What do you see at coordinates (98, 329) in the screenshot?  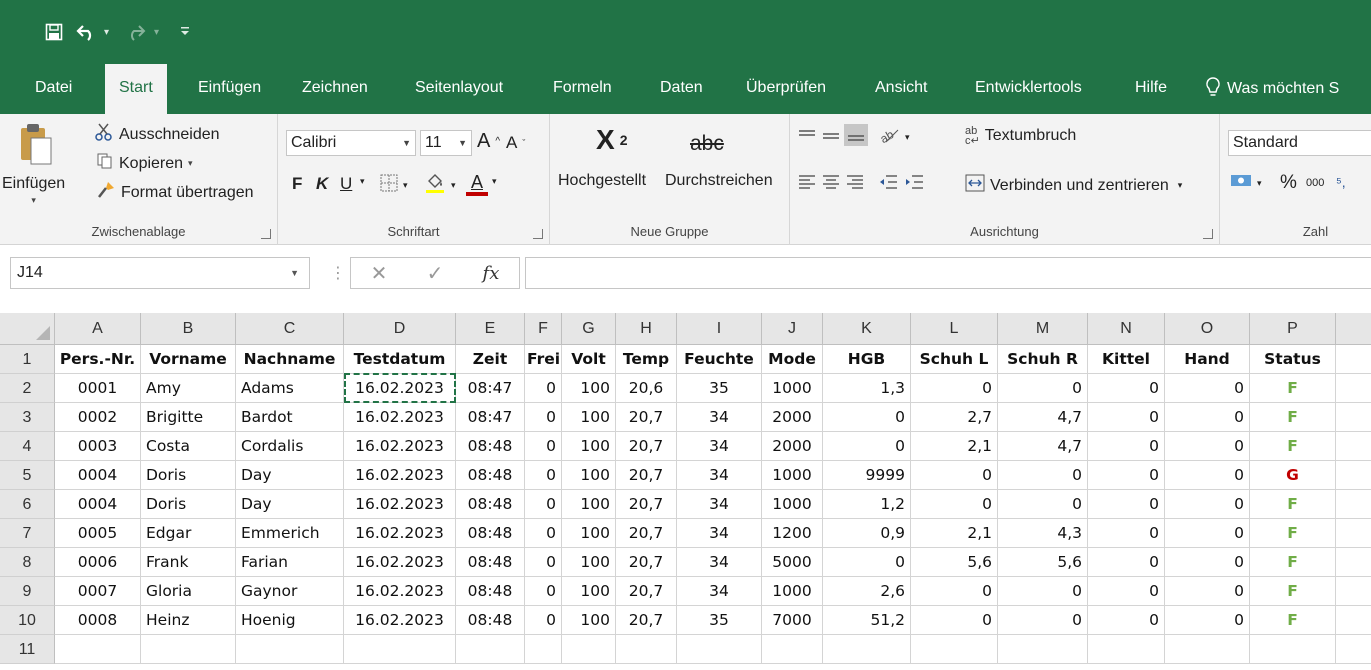 I see `column-header-a: A` at bounding box center [98, 329].